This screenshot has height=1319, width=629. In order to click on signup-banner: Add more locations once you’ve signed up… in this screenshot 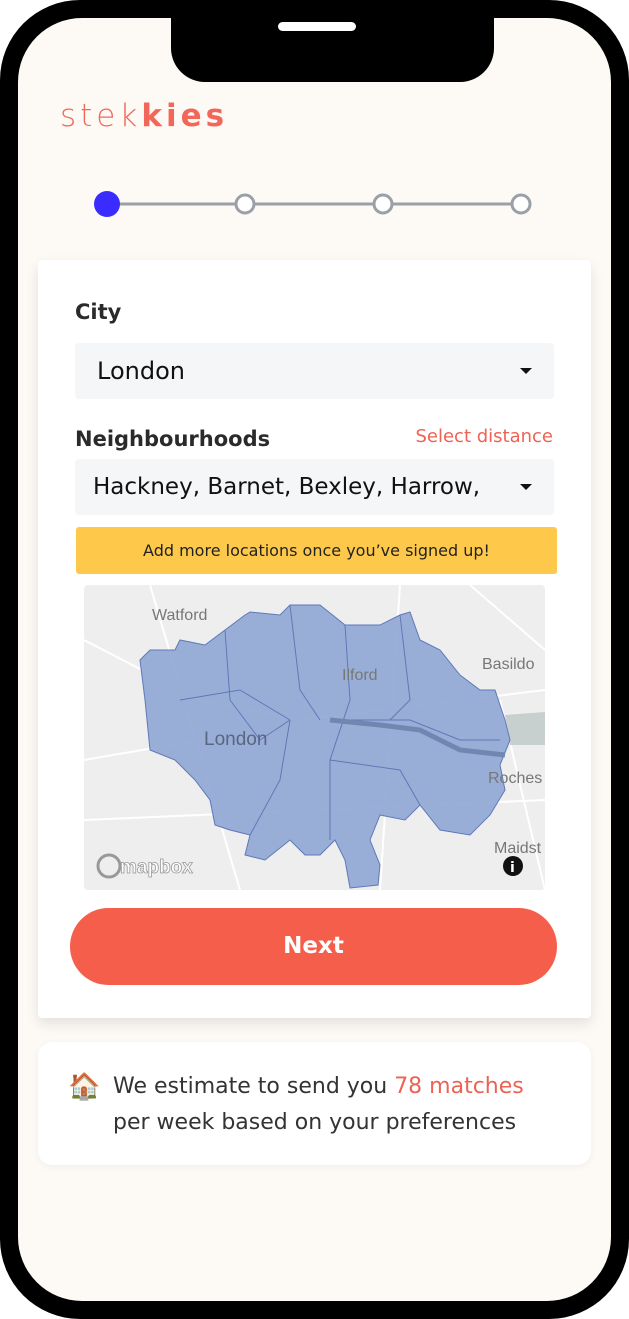, I will do `click(316, 550)`.